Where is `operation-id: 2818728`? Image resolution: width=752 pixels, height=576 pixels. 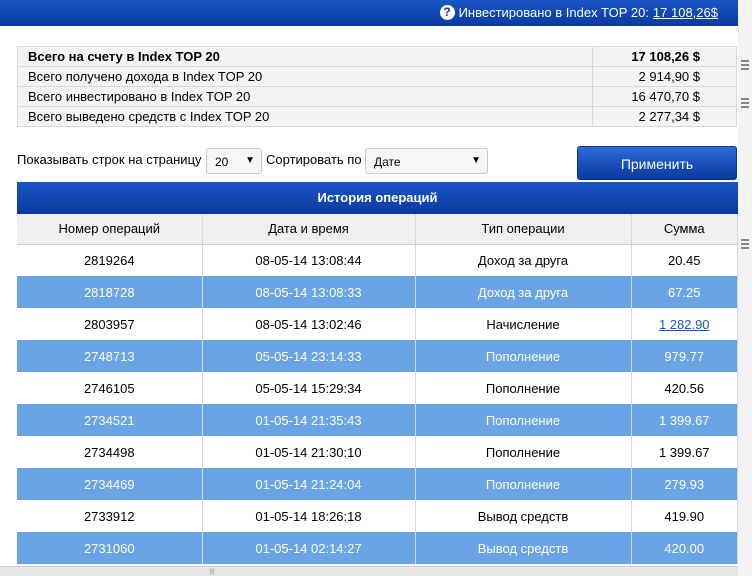 operation-id: 2818728 is located at coordinates (110, 292).